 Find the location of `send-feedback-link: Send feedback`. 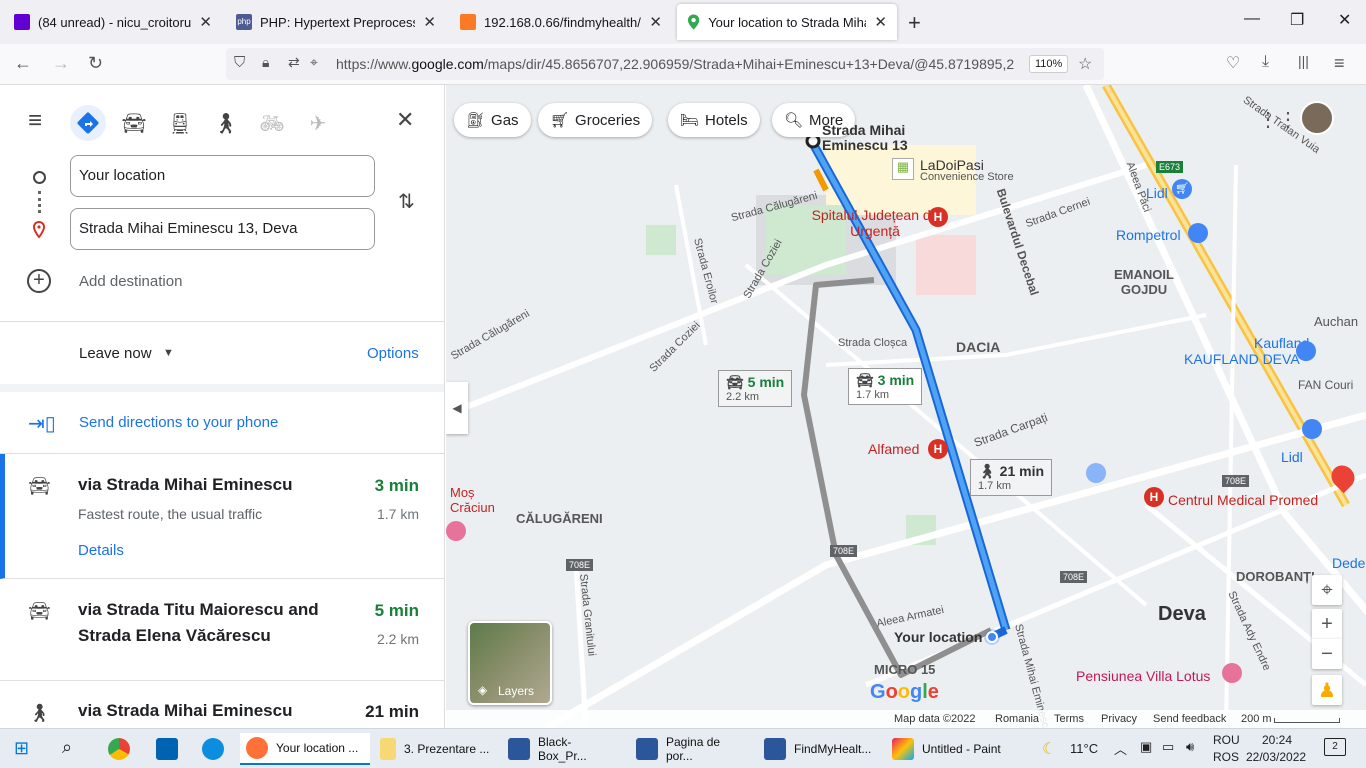

send-feedback-link: Send feedback is located at coordinates (1189, 719).